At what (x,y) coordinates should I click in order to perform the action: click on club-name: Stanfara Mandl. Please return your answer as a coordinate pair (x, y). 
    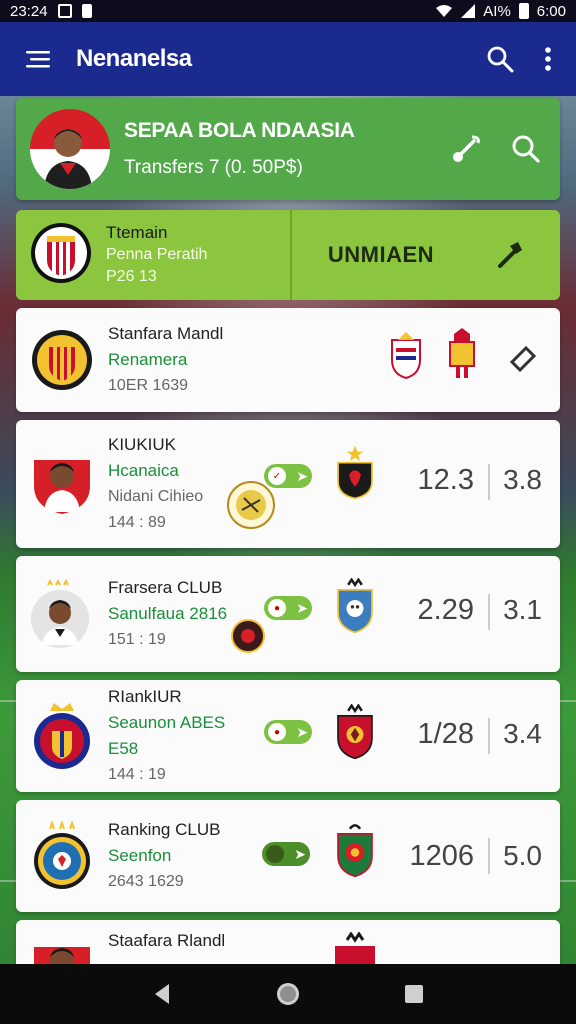
    Looking at the image, I should click on (166, 333).